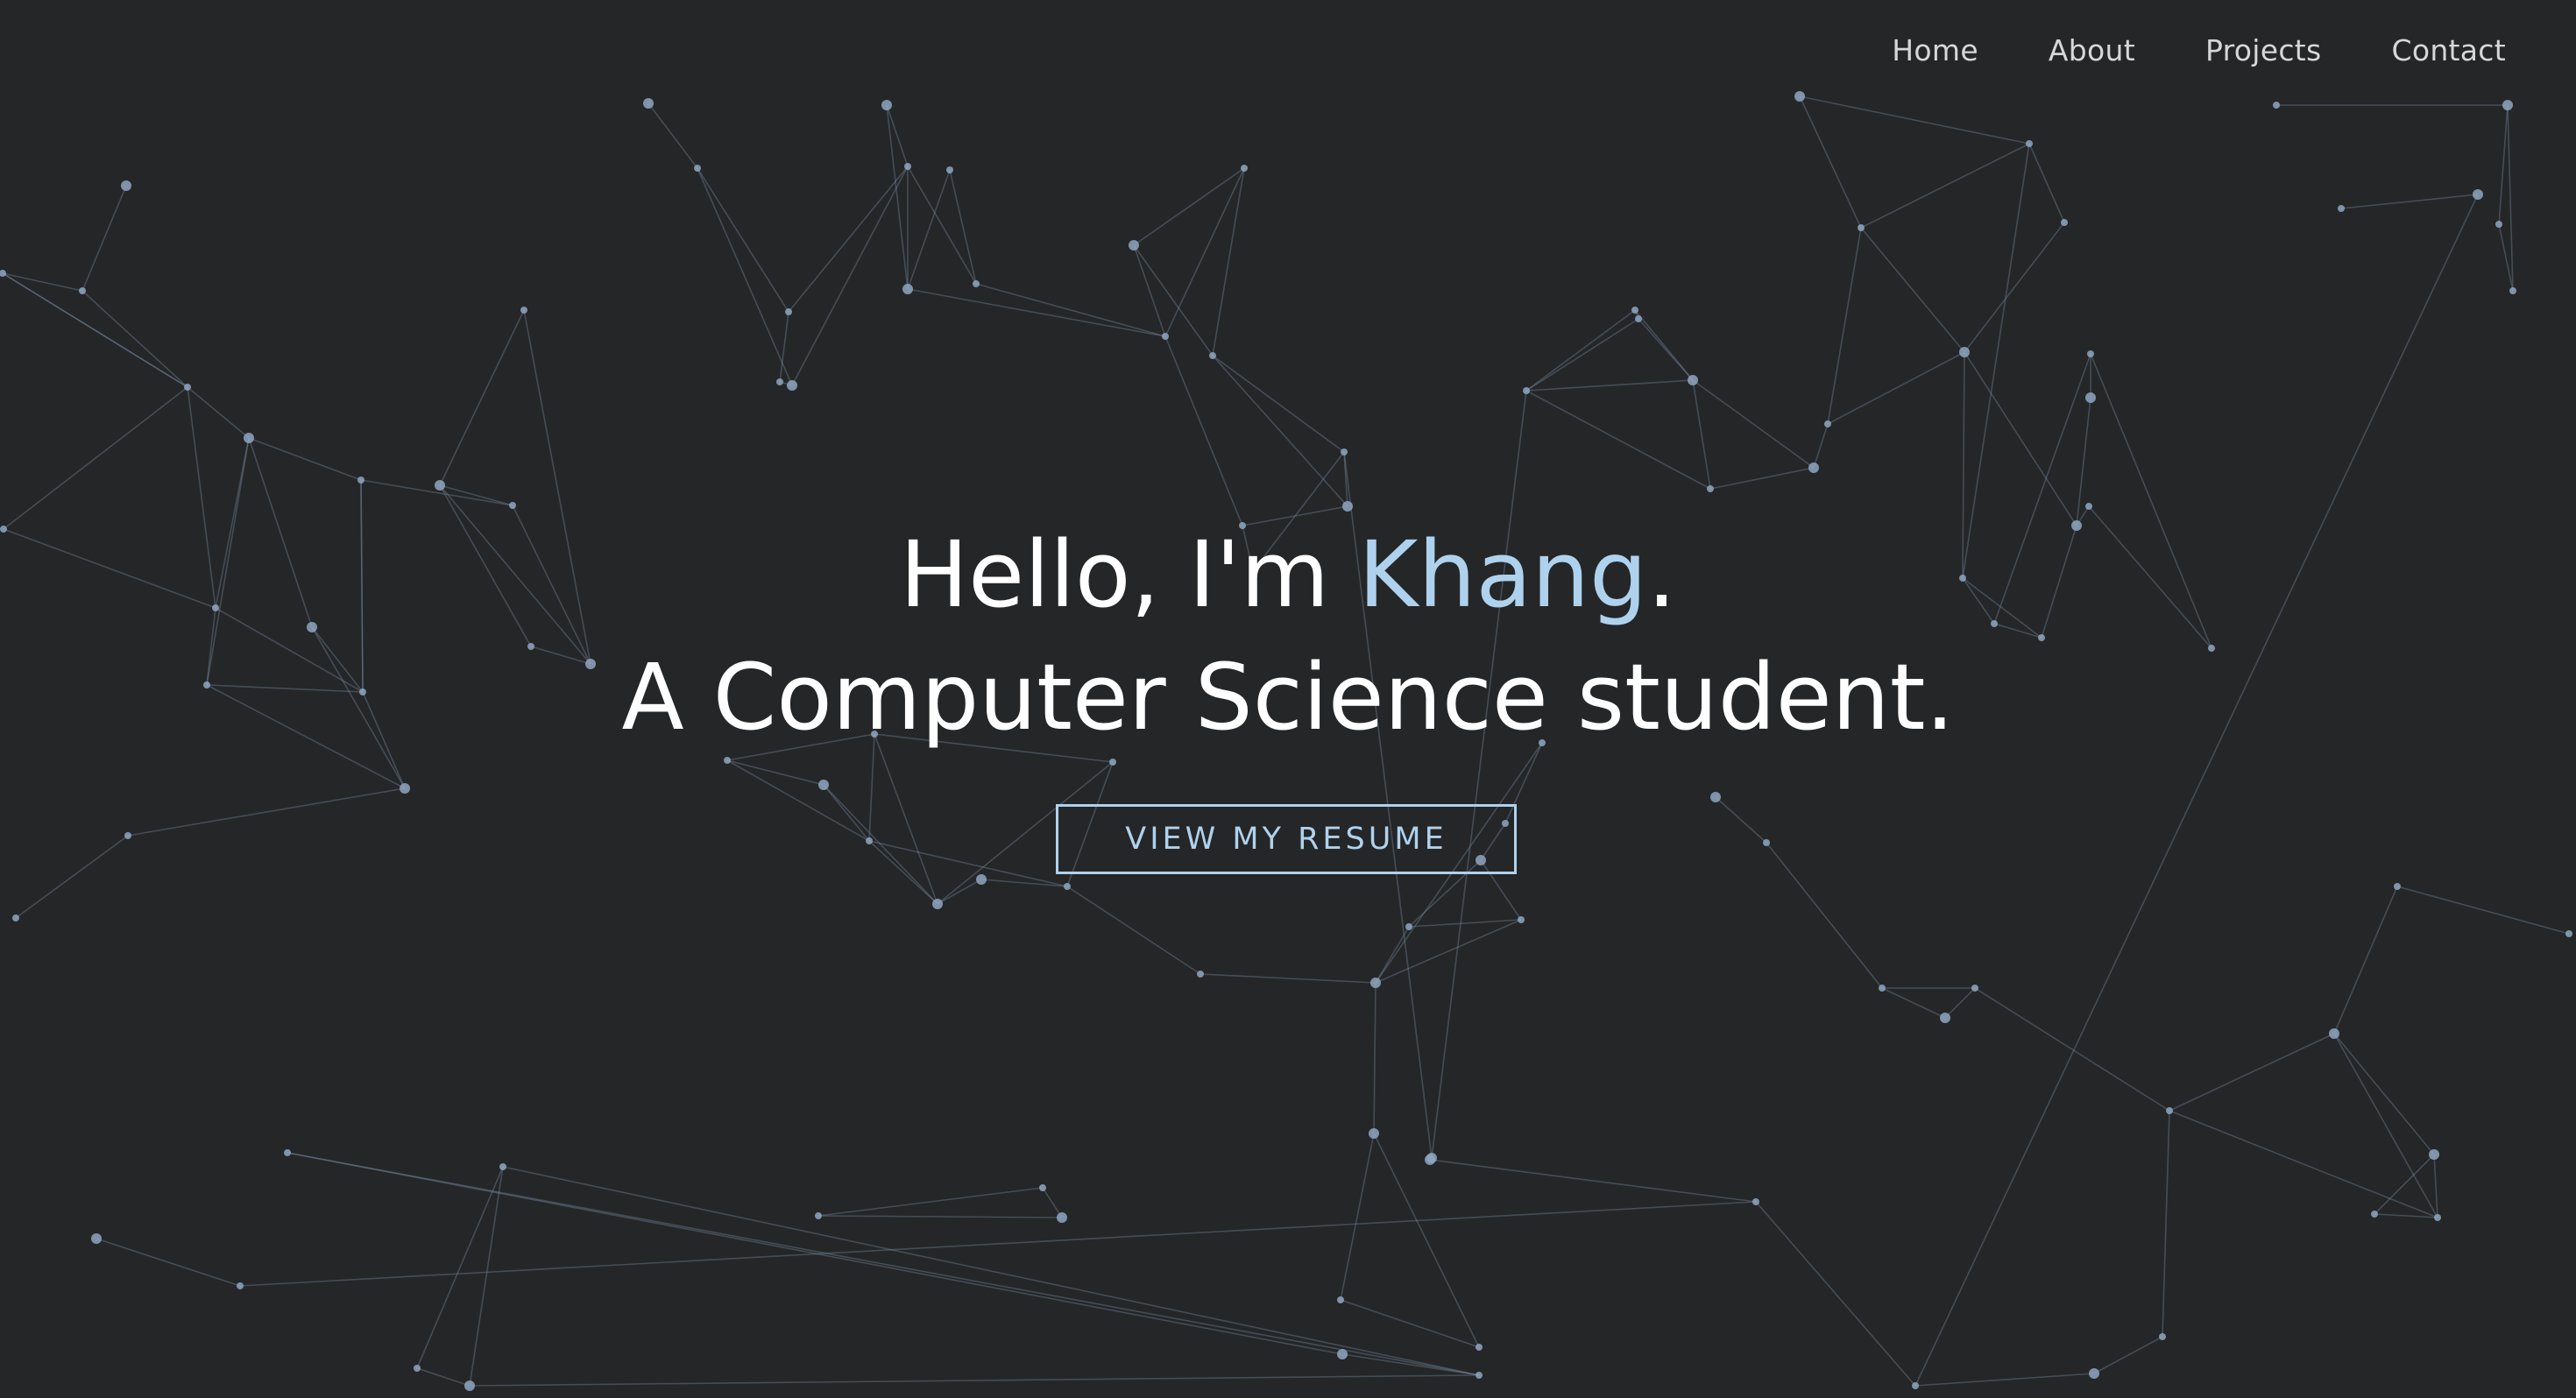 Image resolution: width=2576 pixels, height=1398 pixels. Describe the element at coordinates (2199, 50) in the screenshot. I see `top-nav: Home About Projects Contact` at that location.